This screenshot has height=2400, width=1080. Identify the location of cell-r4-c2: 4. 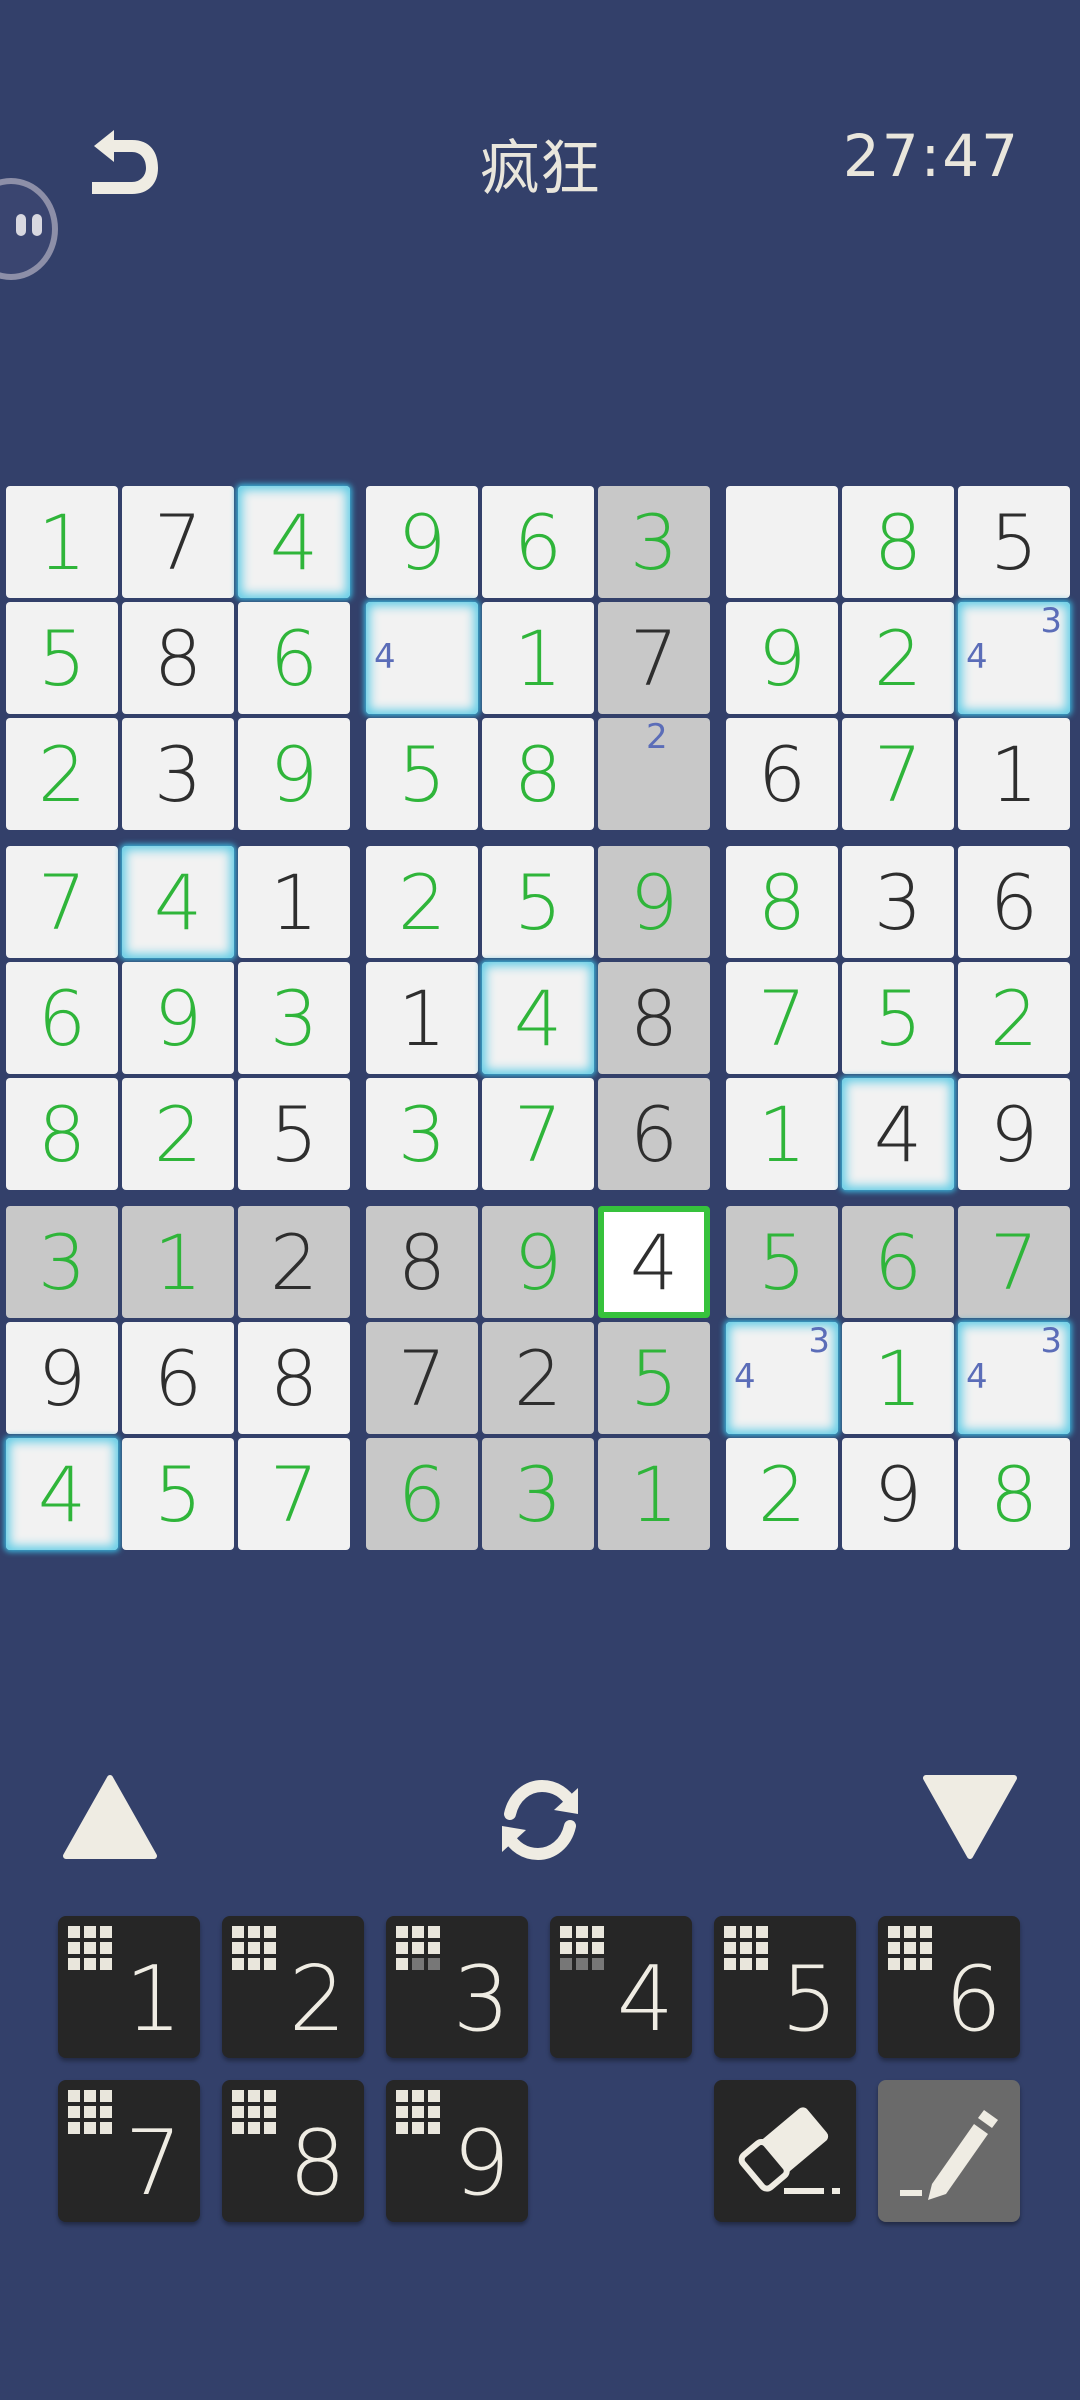
(178, 902).